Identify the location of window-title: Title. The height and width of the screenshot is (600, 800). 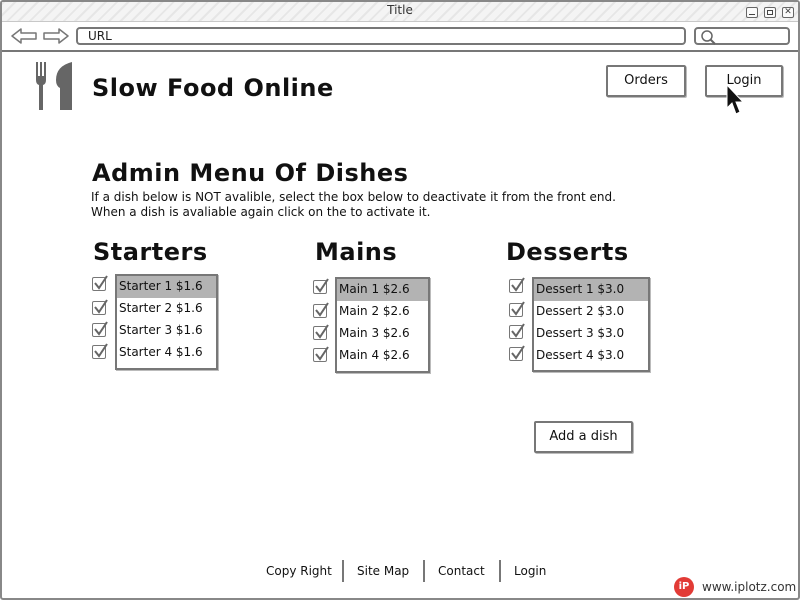
(400, 10).